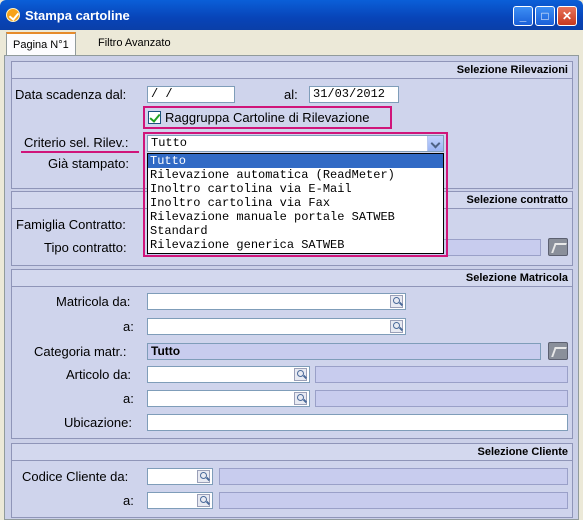 The width and height of the screenshot is (583, 520). What do you see at coordinates (128, 398) in the screenshot?
I see `articolo-a-label: a:` at bounding box center [128, 398].